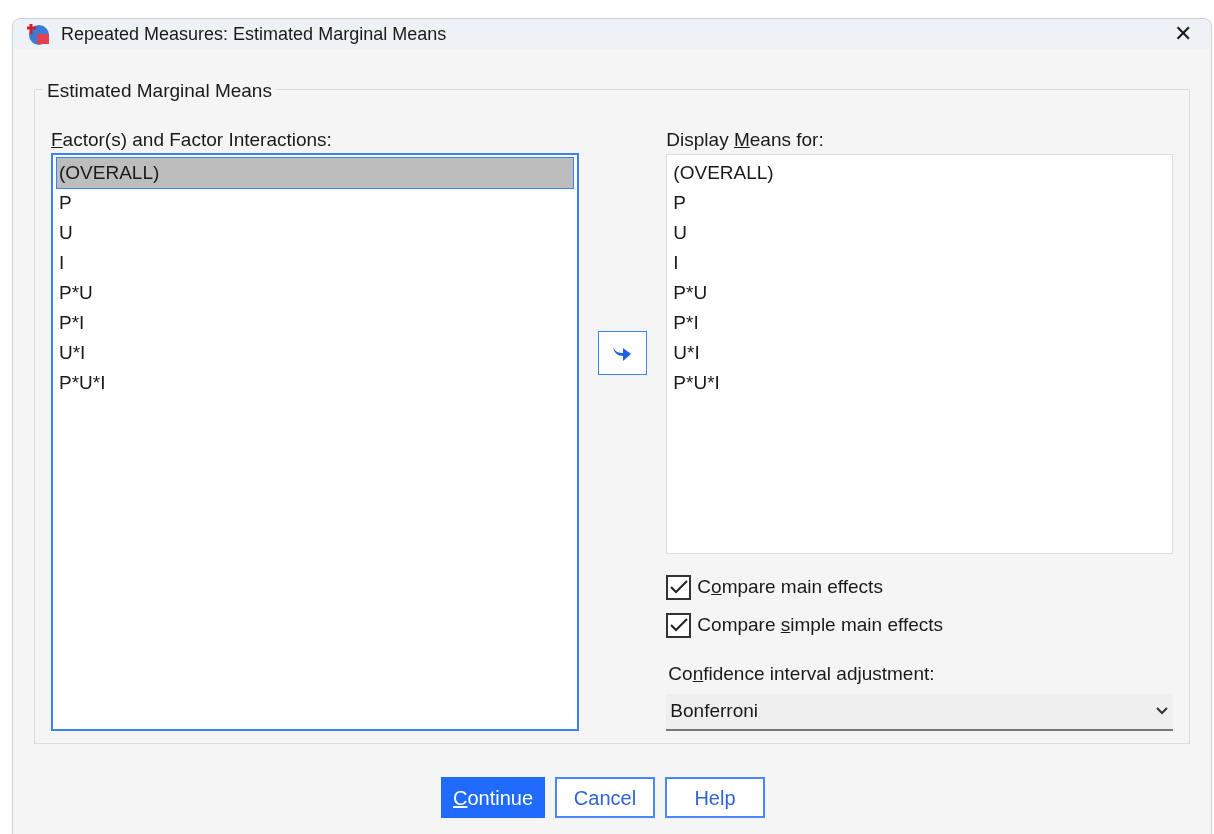  Describe the element at coordinates (493, 797) in the screenshot. I see `continue-button: Continue` at that location.